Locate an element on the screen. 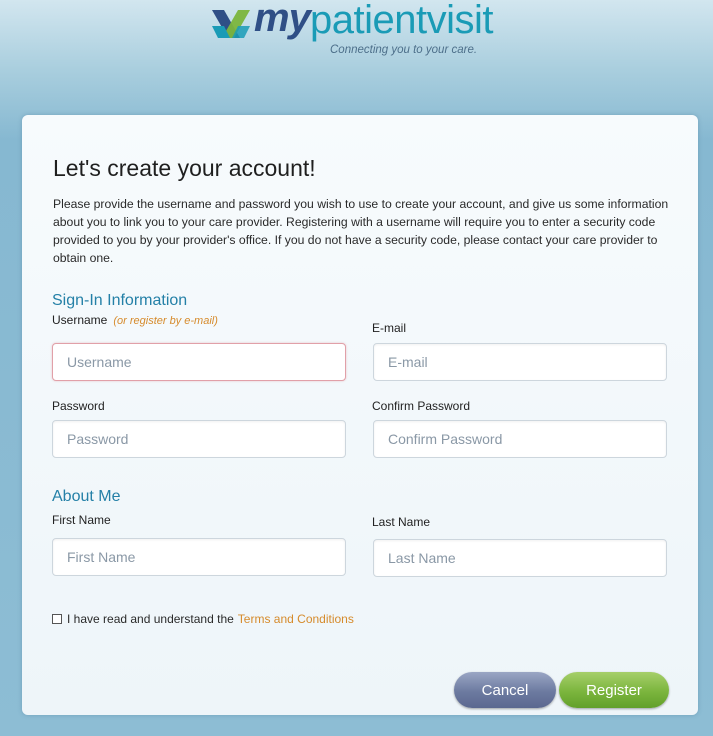 Image resolution: width=713 pixels, height=736 pixels. cancel-button: Cancel is located at coordinates (505, 690).